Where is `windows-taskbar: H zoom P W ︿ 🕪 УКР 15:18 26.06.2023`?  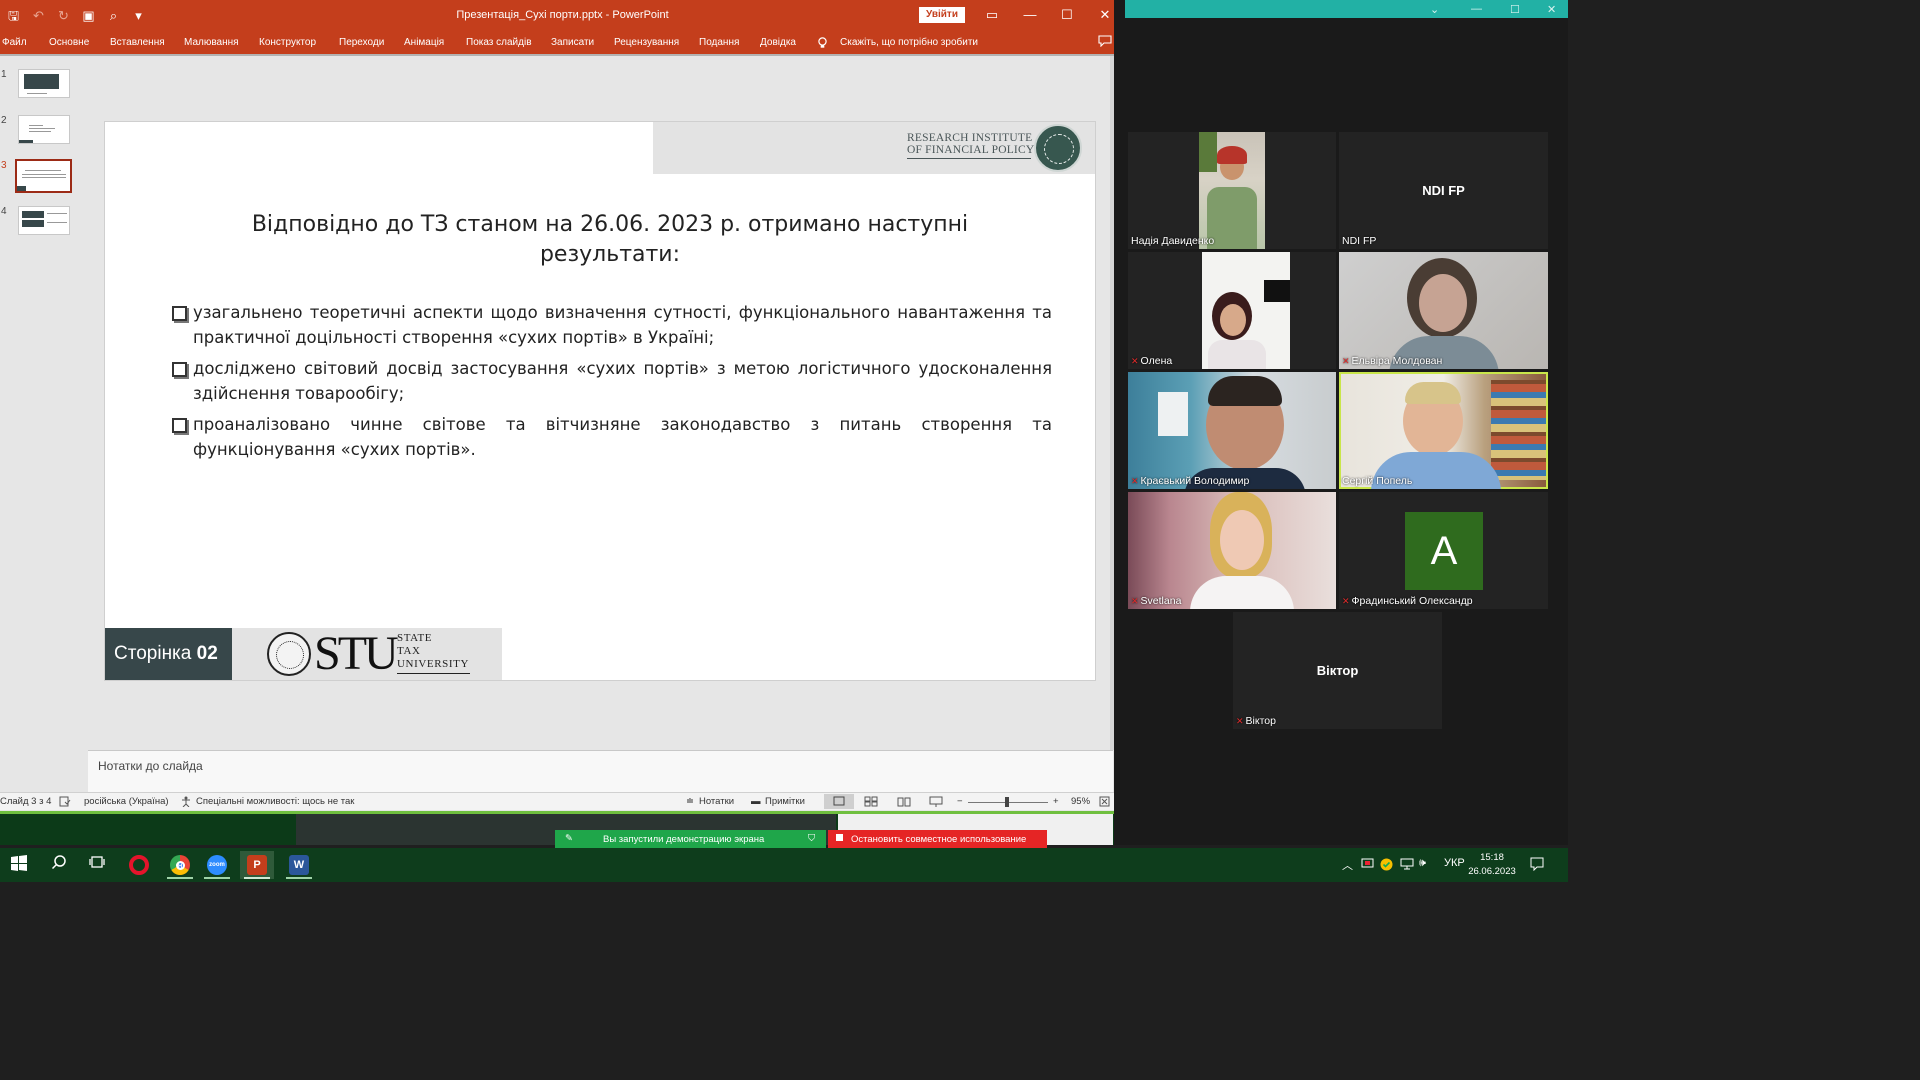 windows-taskbar: H zoom P W ︿ 🕪 УКР 15:18 26.06.2023 is located at coordinates (784, 865).